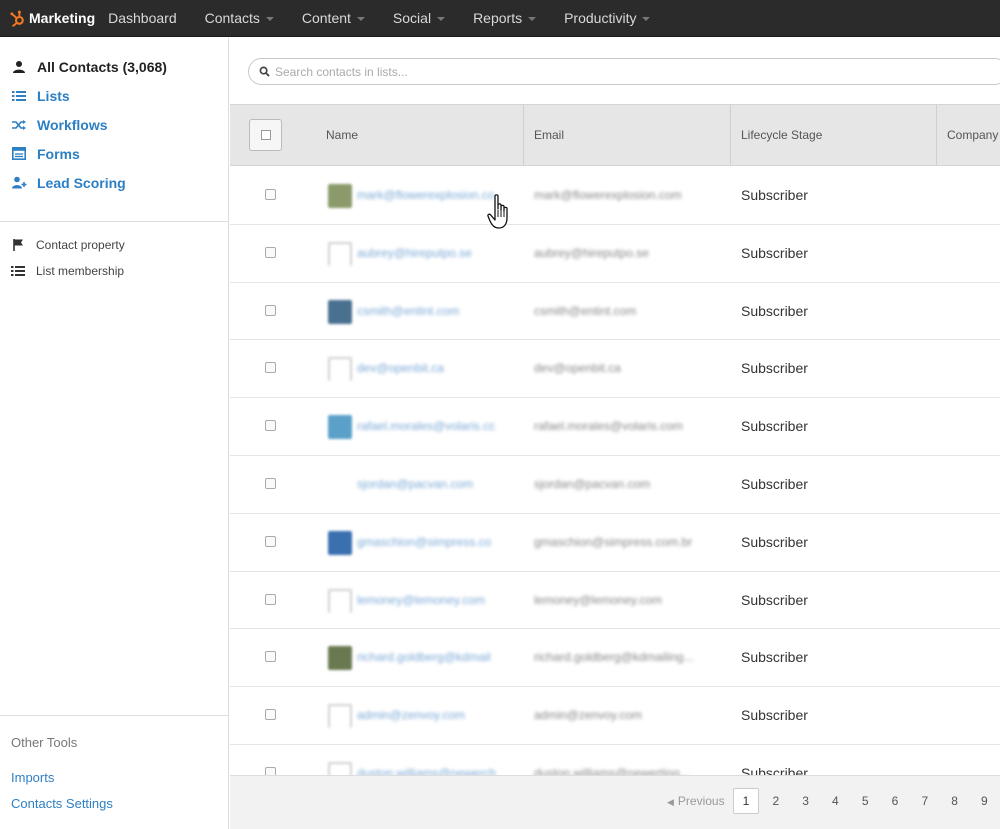 The width and height of the screenshot is (1000, 829). What do you see at coordinates (670, 802) in the screenshot?
I see `chevron-left-icon: ◀` at bounding box center [670, 802].